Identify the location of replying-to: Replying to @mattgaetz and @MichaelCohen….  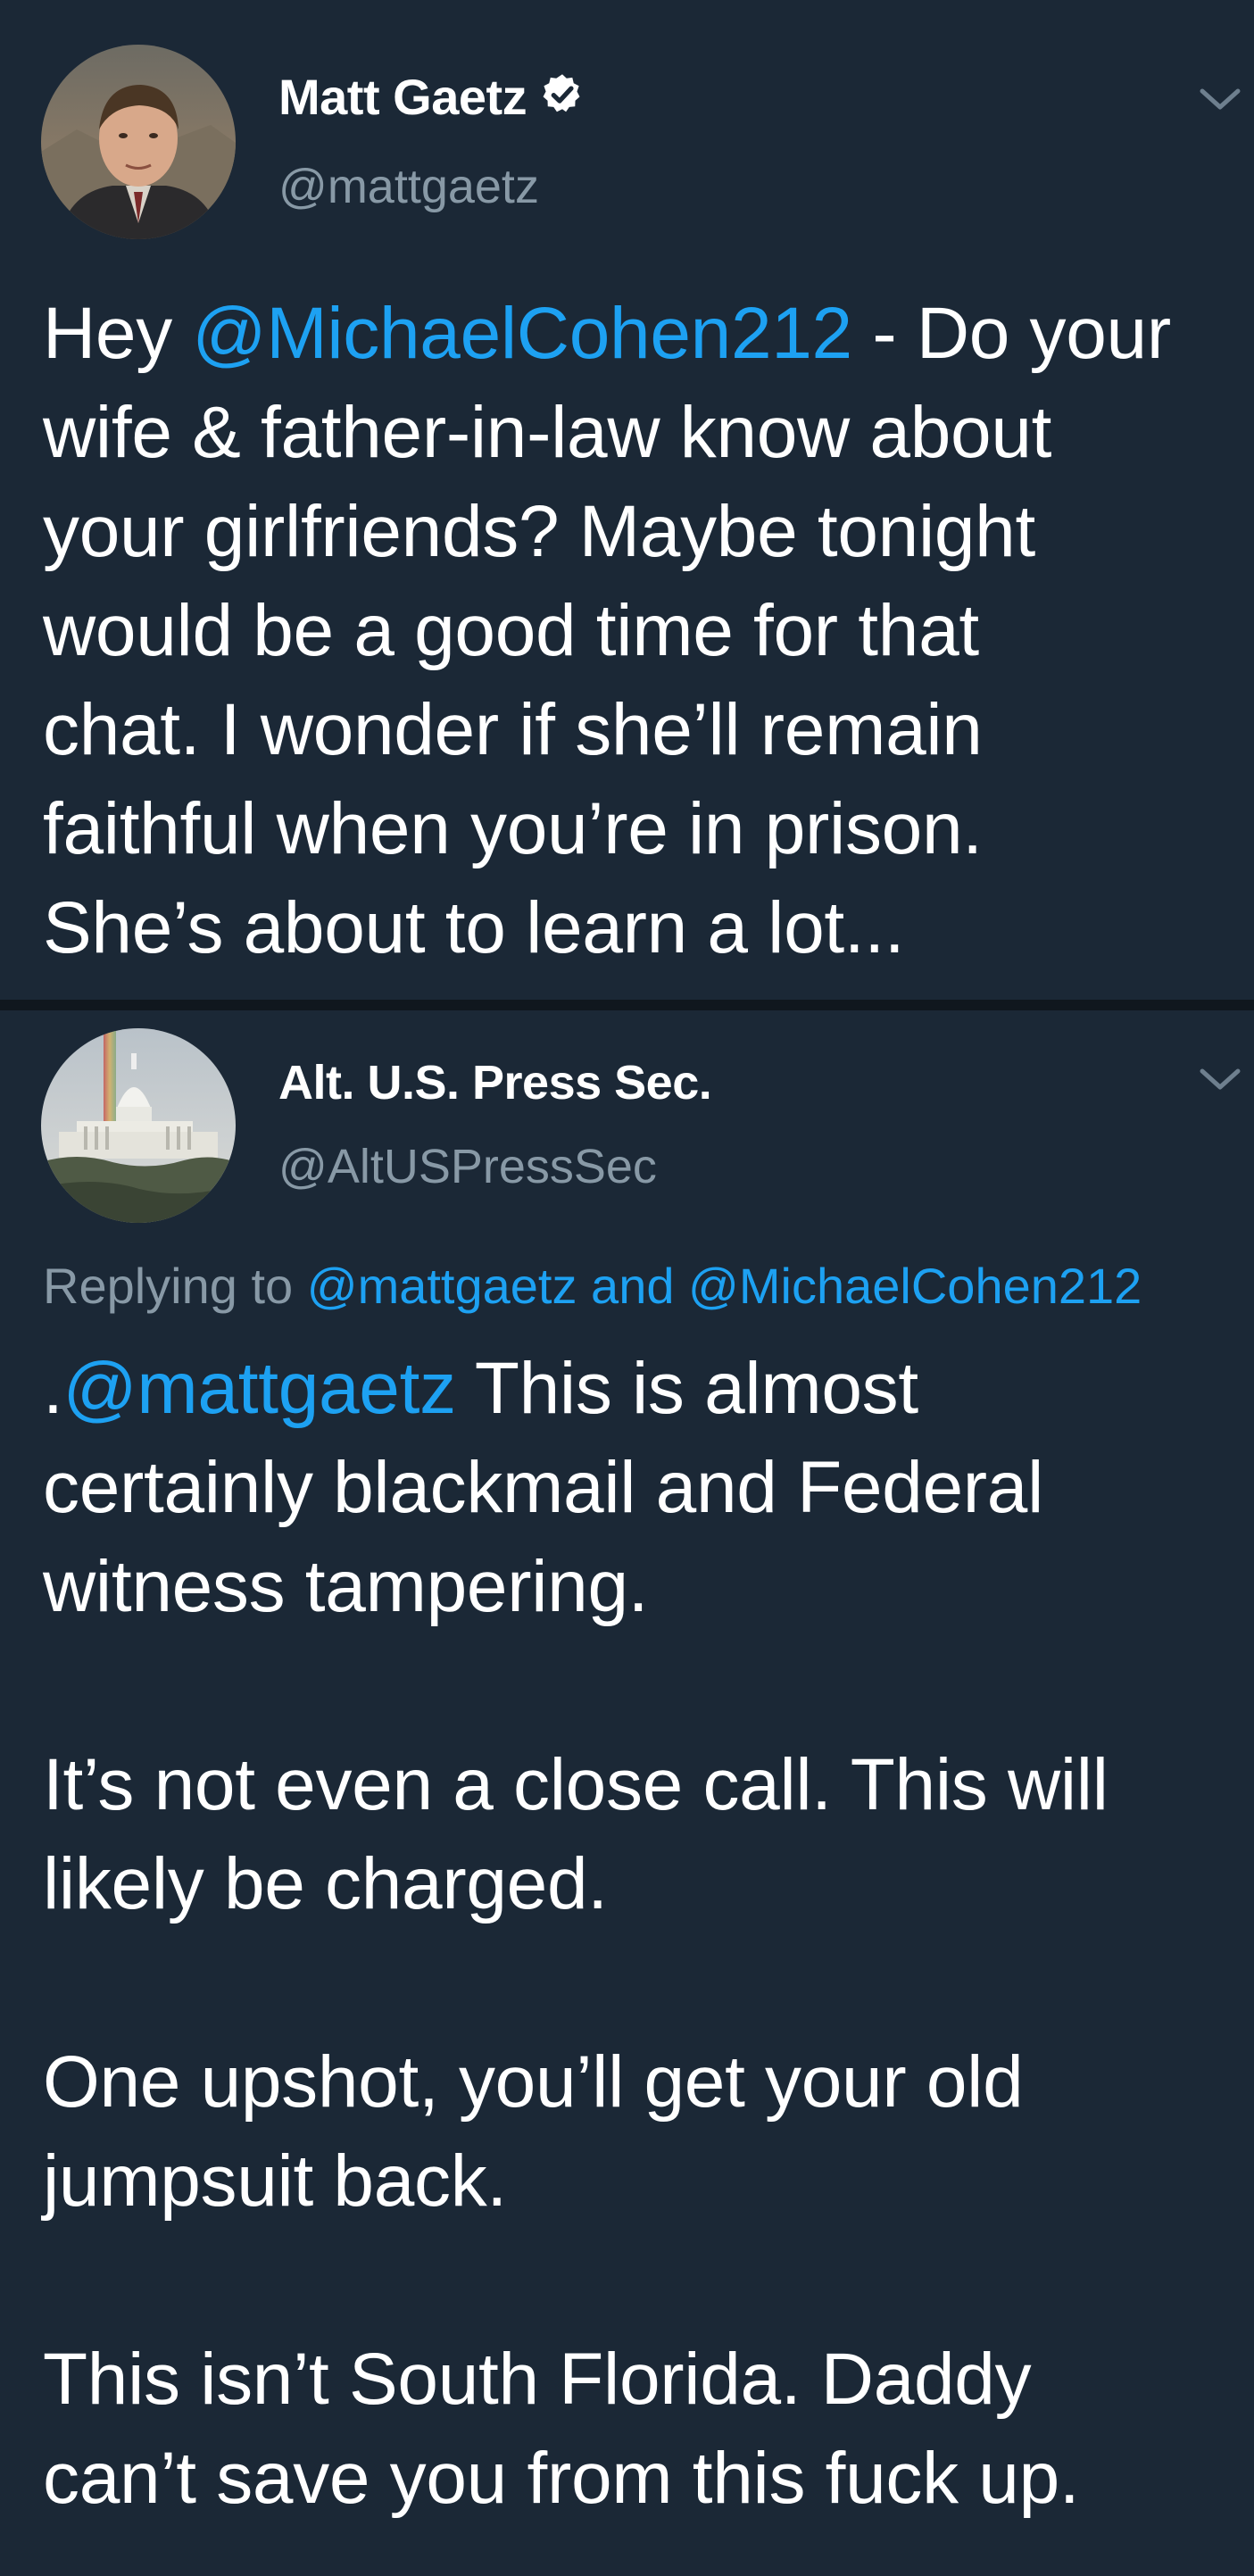
(592, 1286).